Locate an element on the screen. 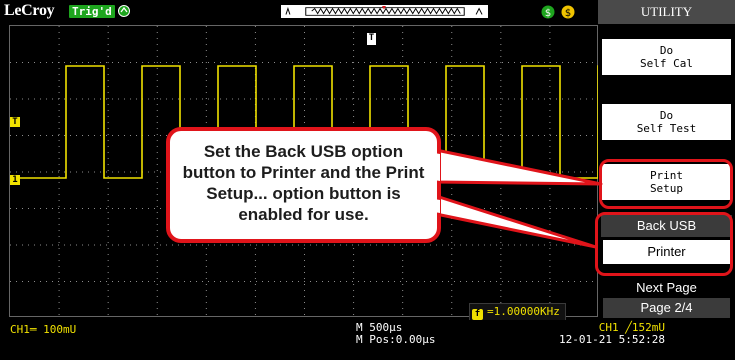  do-self-test-button: Do Self Test is located at coordinates (666, 122).